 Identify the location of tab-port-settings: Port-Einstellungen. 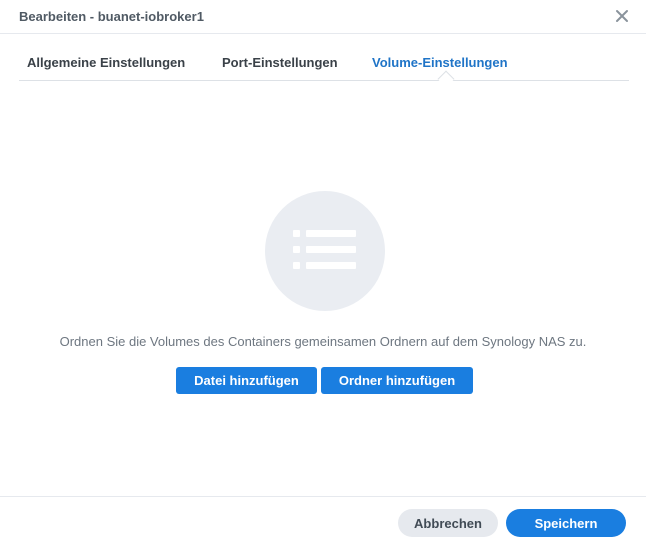
(280, 62).